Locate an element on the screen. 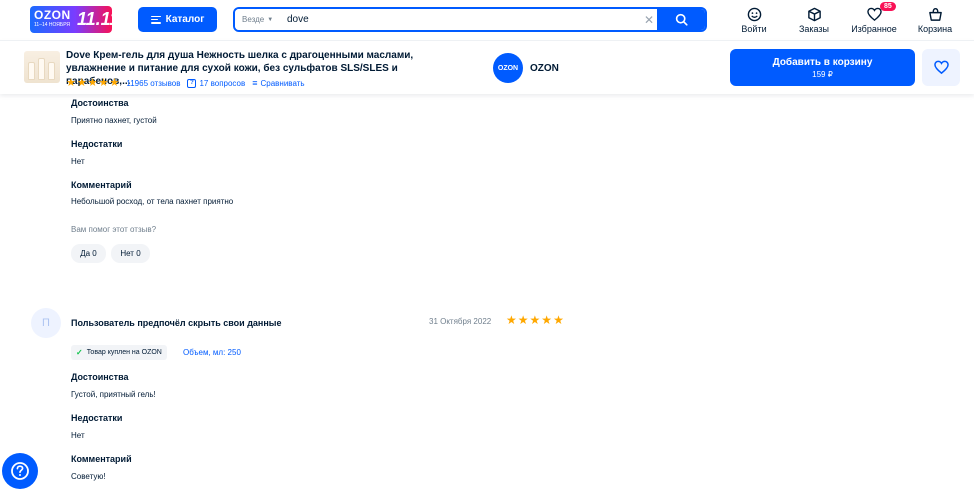 The height and width of the screenshot is (493, 974). review2-pros: Густой, приятный гель! is located at coordinates (113, 394).